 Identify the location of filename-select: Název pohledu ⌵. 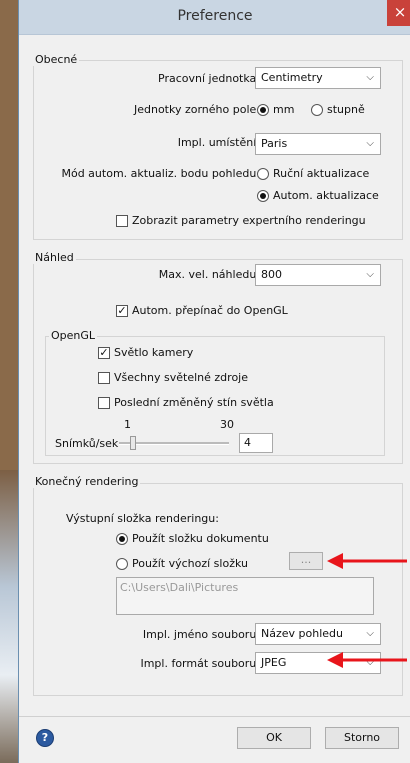
(318, 634).